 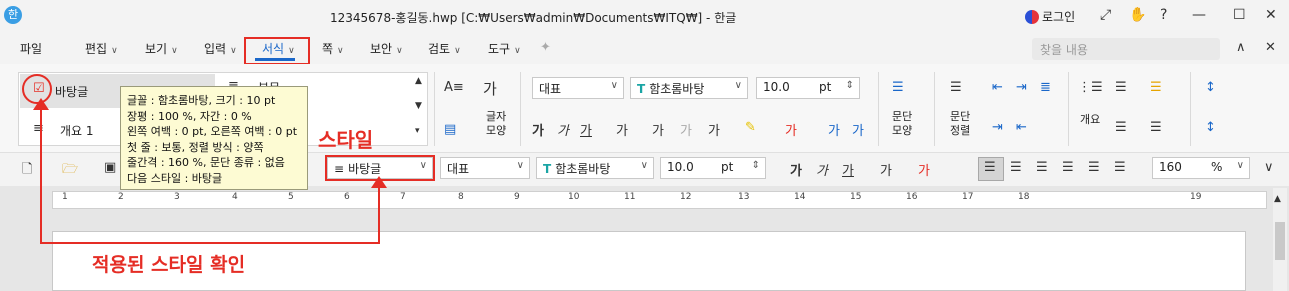 What do you see at coordinates (574, 197) in the screenshot?
I see `ruler-number: 10` at bounding box center [574, 197].